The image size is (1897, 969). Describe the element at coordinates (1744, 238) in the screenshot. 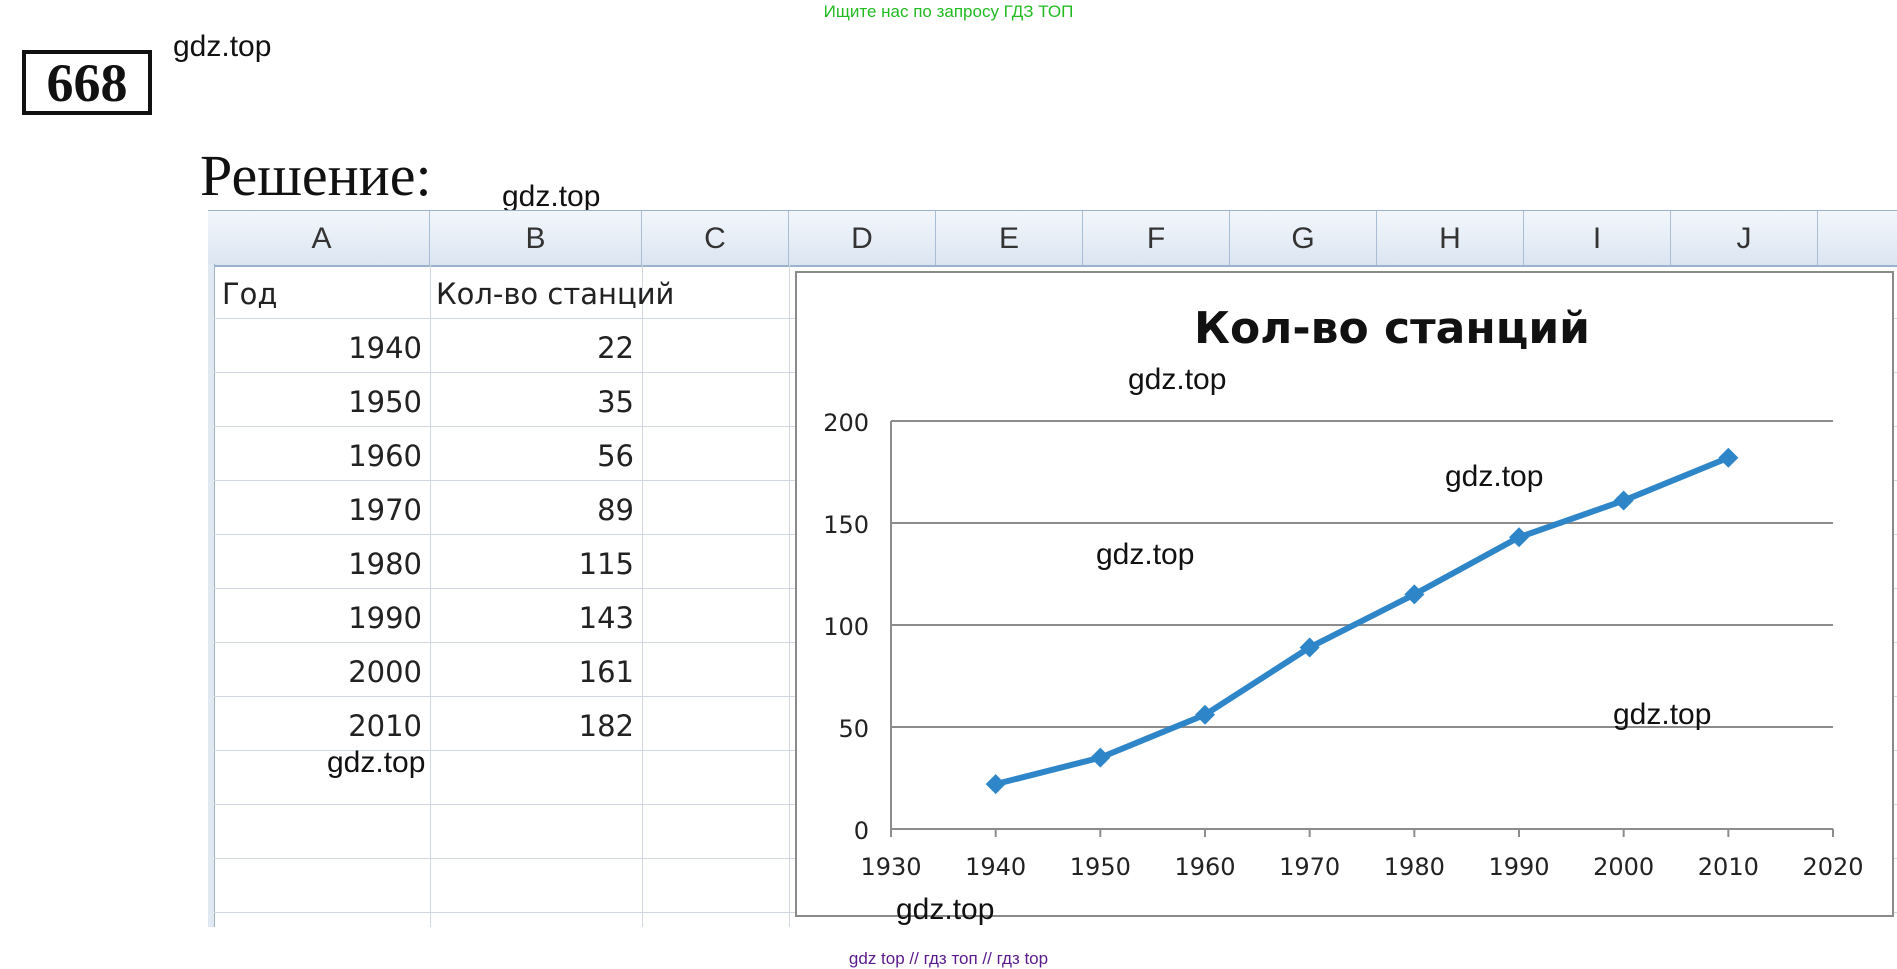

I see `column-header-j: J` at that location.